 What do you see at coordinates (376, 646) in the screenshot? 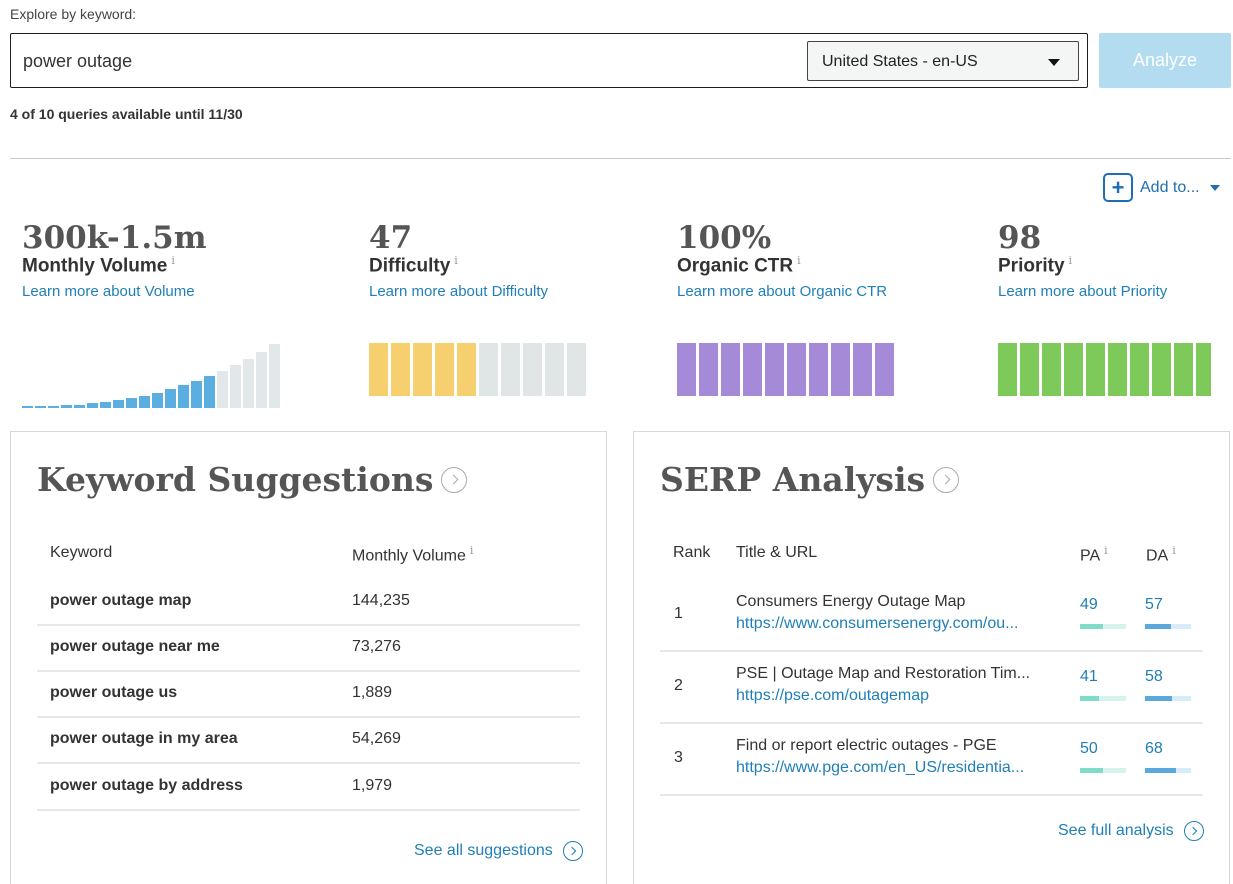
I see `volume-cell: 73,276` at bounding box center [376, 646].